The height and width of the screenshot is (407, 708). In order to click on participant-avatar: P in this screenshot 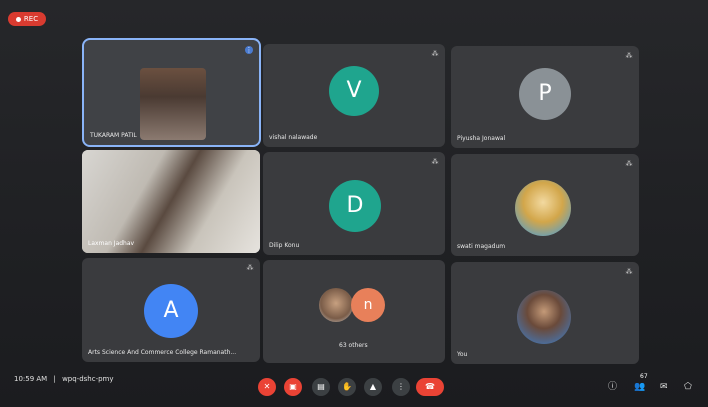, I will do `click(545, 94)`.